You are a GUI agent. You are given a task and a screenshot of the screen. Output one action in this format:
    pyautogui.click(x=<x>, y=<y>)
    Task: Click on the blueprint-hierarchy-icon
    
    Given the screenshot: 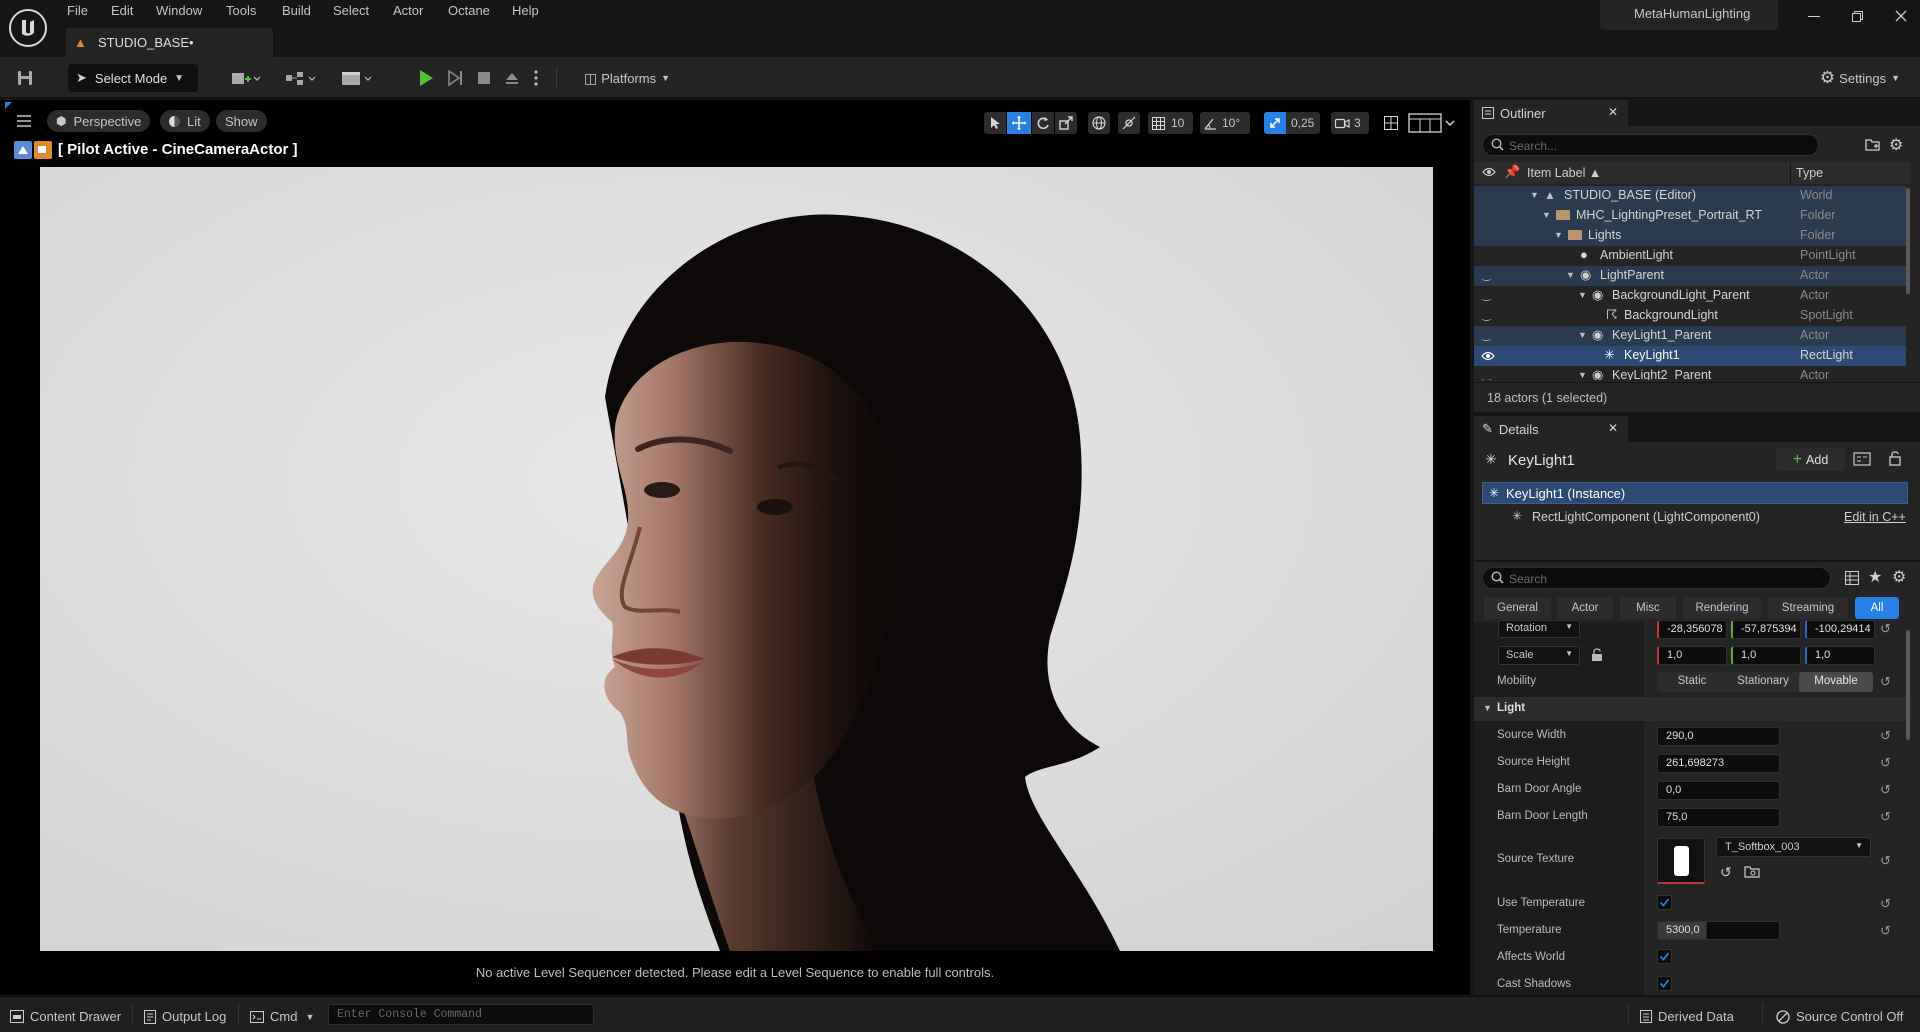 What is the action you would take?
    pyautogui.click(x=1862, y=459)
    